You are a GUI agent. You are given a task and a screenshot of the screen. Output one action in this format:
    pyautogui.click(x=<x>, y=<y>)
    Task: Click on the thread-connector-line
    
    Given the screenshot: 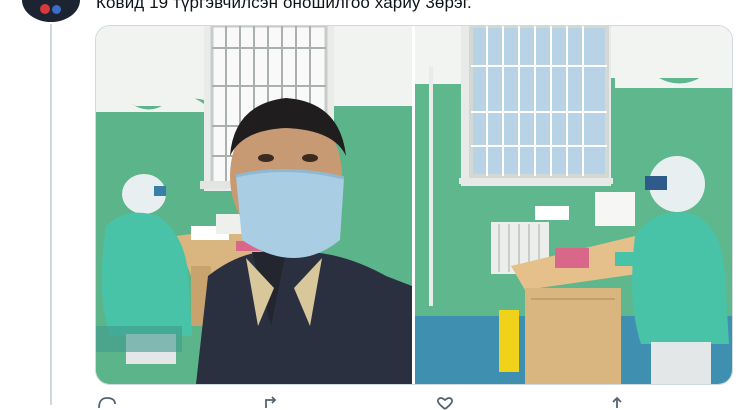 What is the action you would take?
    pyautogui.click(x=51, y=214)
    